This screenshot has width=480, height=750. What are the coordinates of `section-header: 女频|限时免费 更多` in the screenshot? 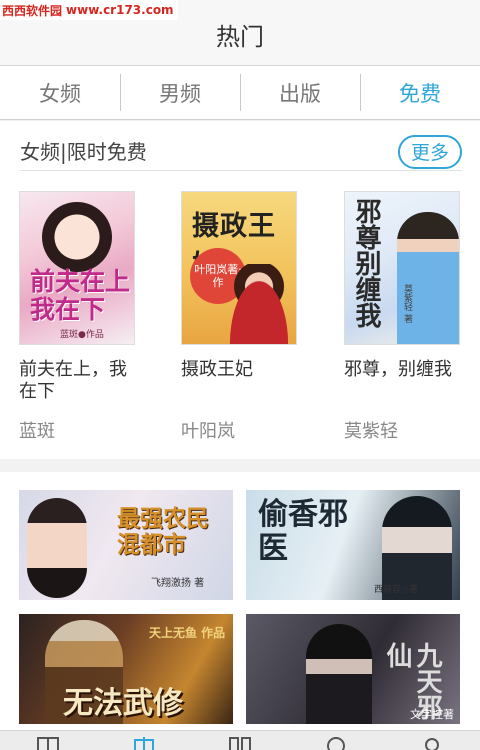 It's located at (241, 151).